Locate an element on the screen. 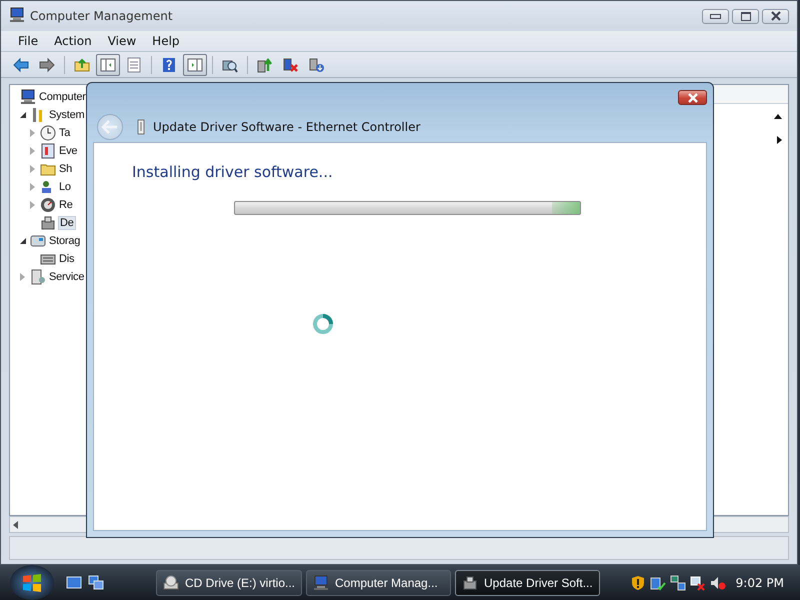  tree-item: Computer is located at coordinates (62, 97).